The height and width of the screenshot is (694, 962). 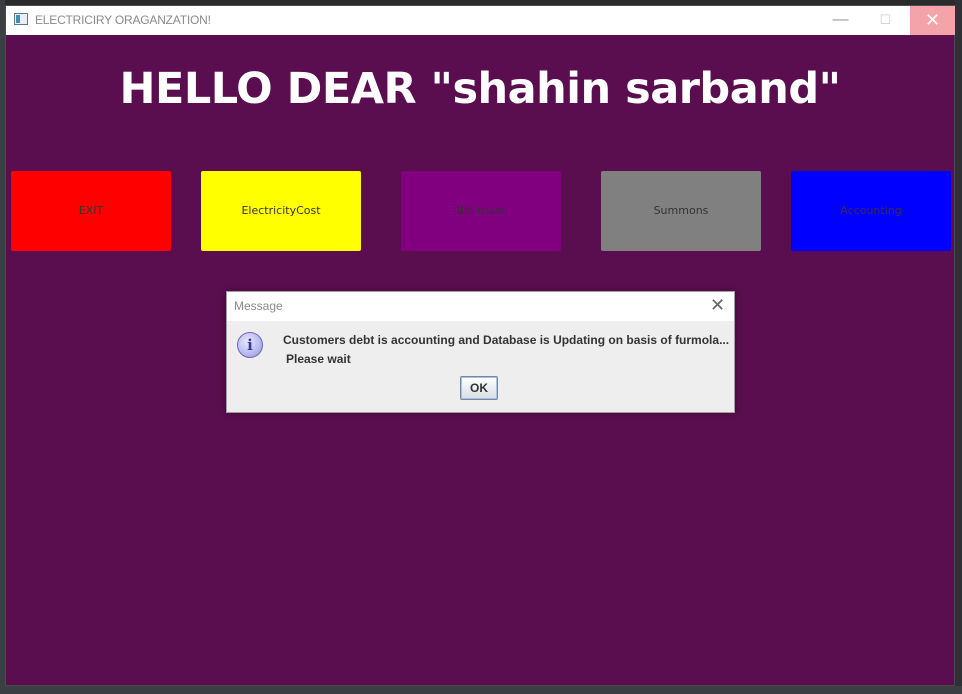 I want to click on minimize-button: —, so click(x=840, y=20).